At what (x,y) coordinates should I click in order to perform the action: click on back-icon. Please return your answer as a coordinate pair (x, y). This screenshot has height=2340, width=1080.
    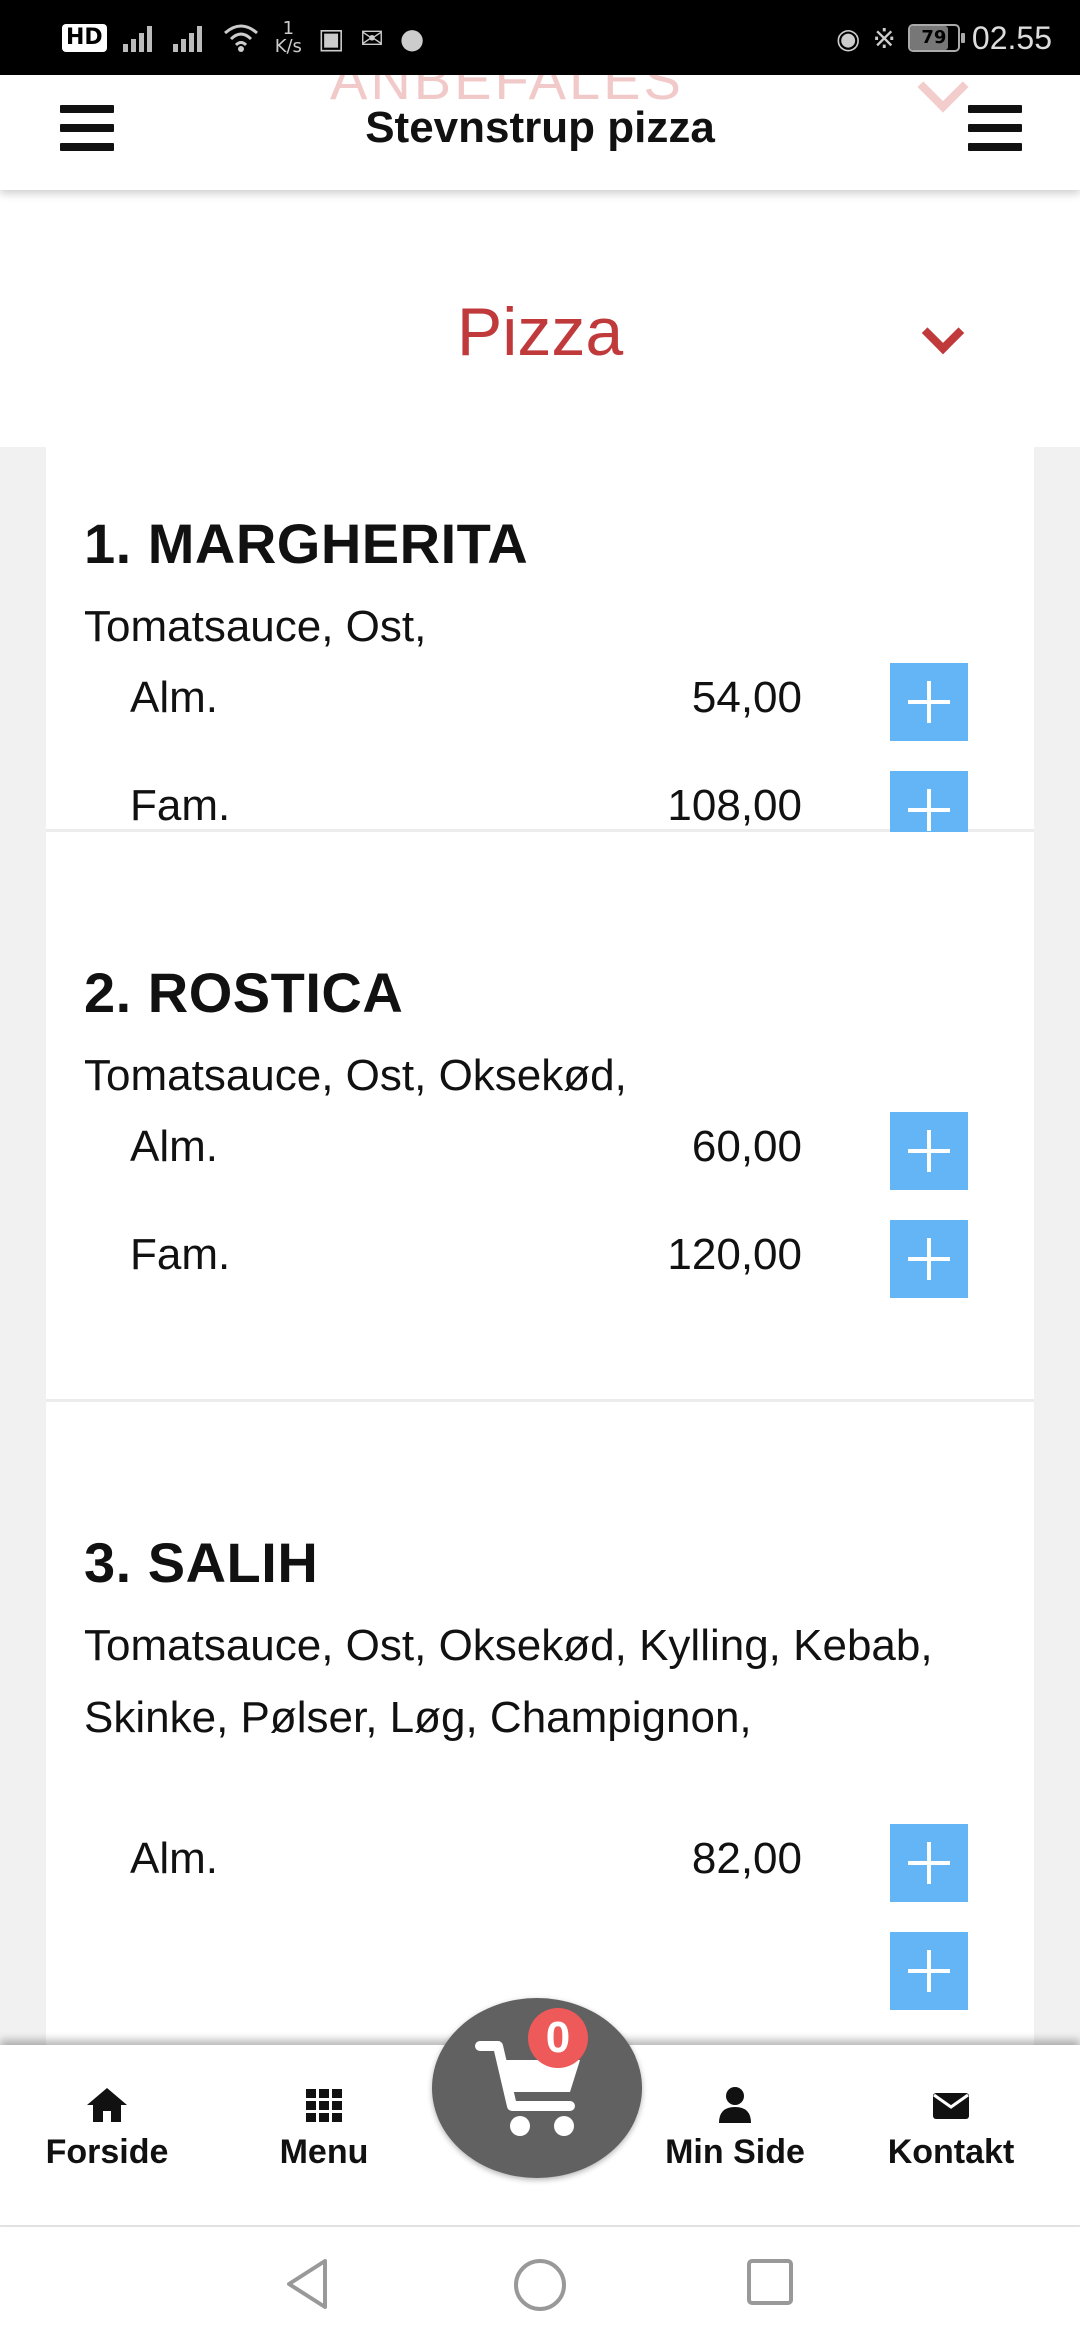
    Looking at the image, I should click on (308, 2284).